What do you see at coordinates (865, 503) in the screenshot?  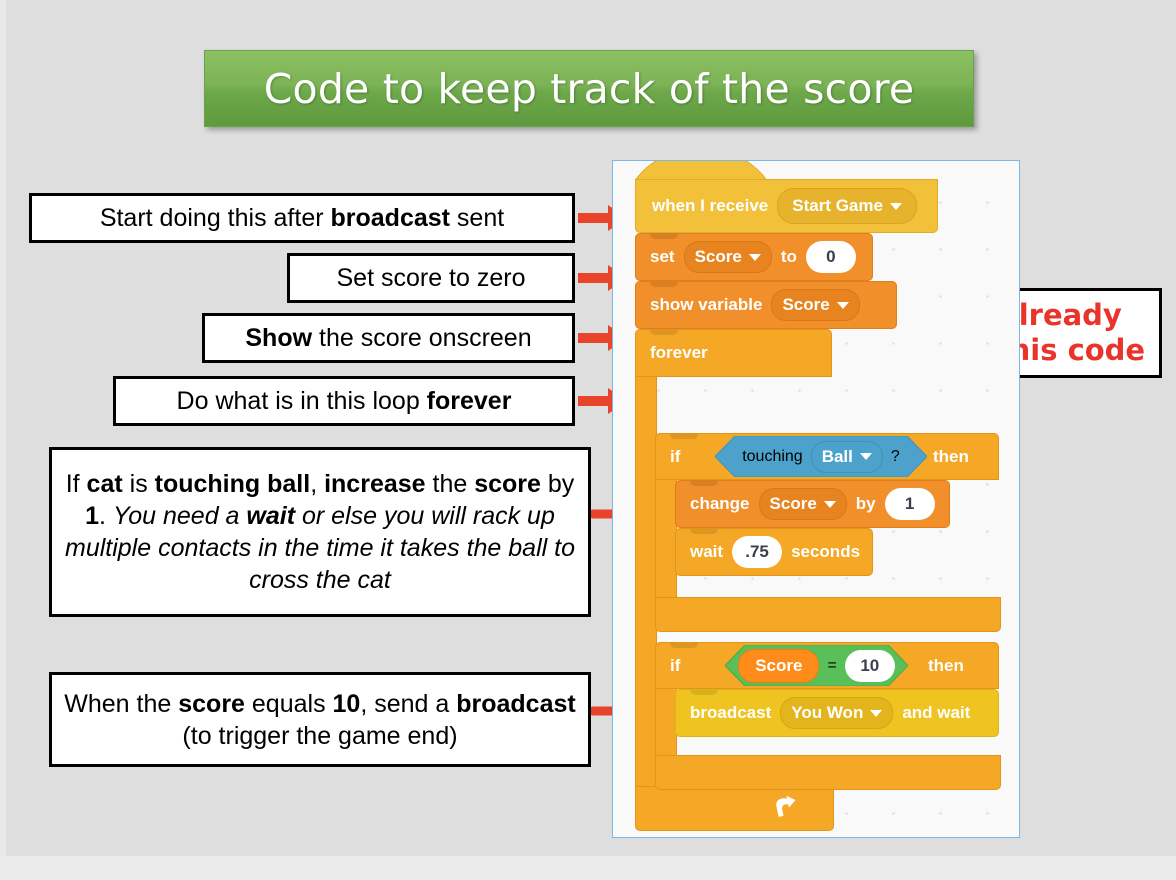 I see `block-by-label: by` at bounding box center [865, 503].